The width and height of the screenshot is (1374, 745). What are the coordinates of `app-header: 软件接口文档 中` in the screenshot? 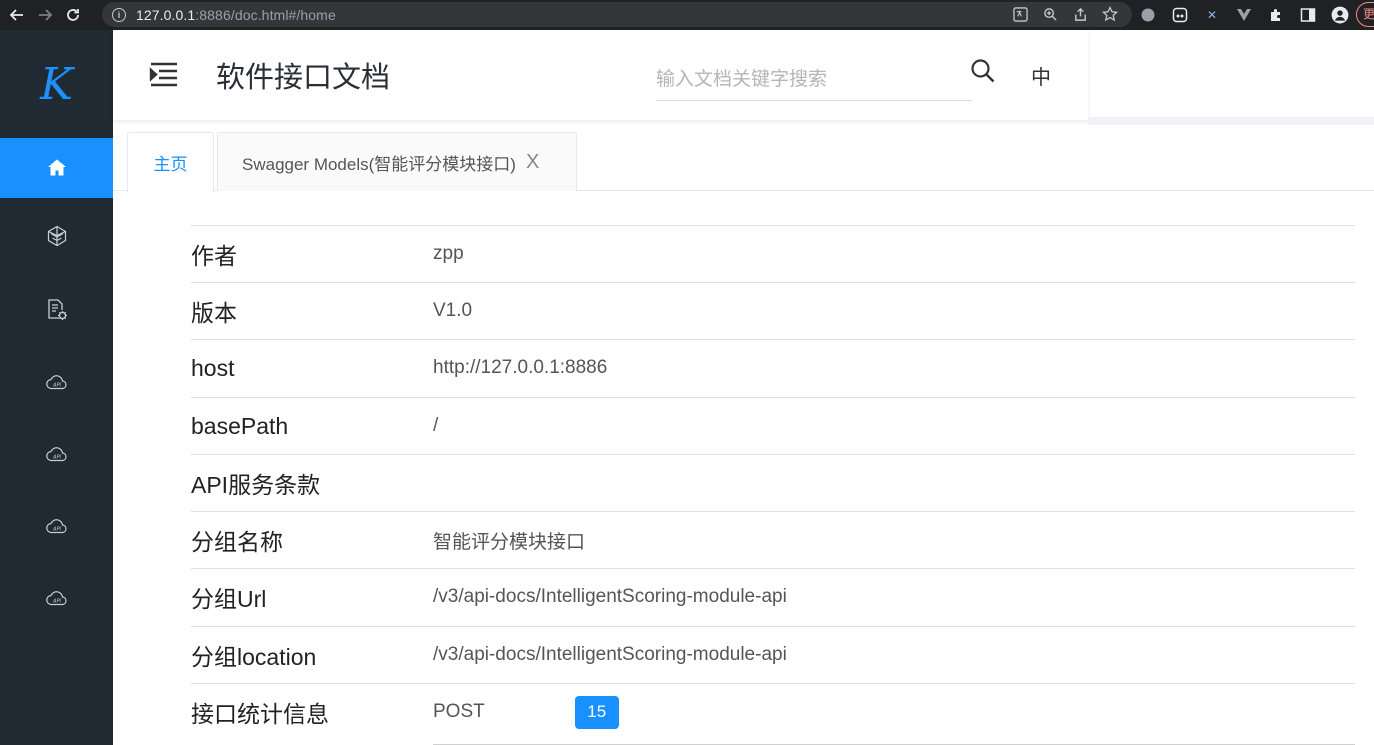 It's located at (600, 75).